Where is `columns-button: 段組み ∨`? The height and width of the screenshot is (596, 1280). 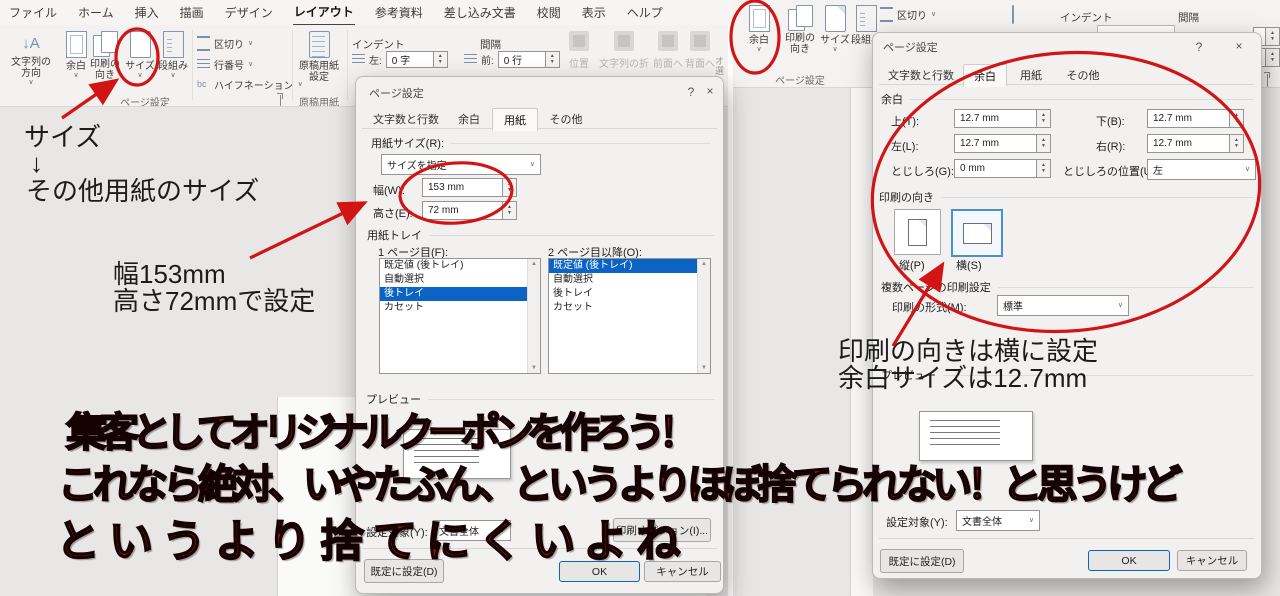
columns-button: 段組み ∨ is located at coordinates (173, 55).